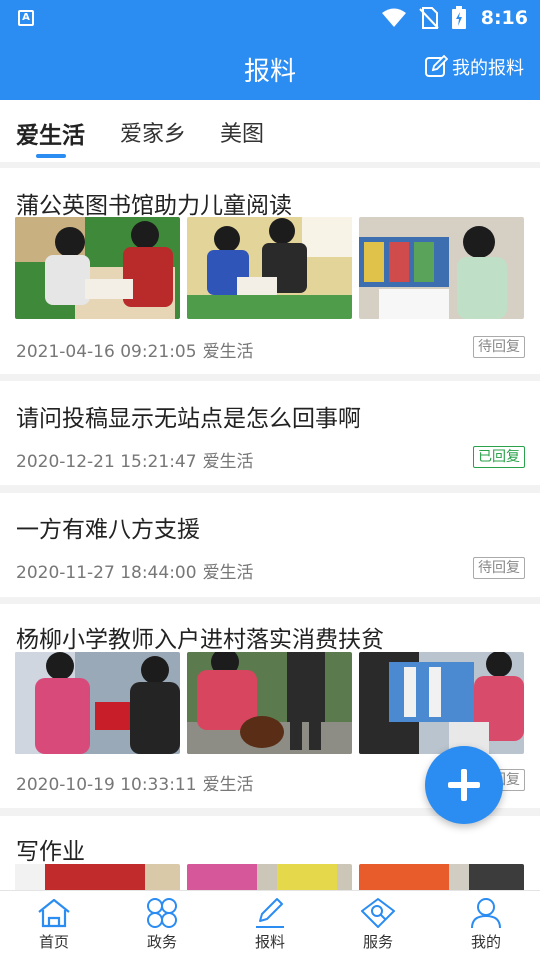 The width and height of the screenshot is (540, 960). What do you see at coordinates (270, 853) in the screenshot?
I see `post-card: 写作业` at bounding box center [270, 853].